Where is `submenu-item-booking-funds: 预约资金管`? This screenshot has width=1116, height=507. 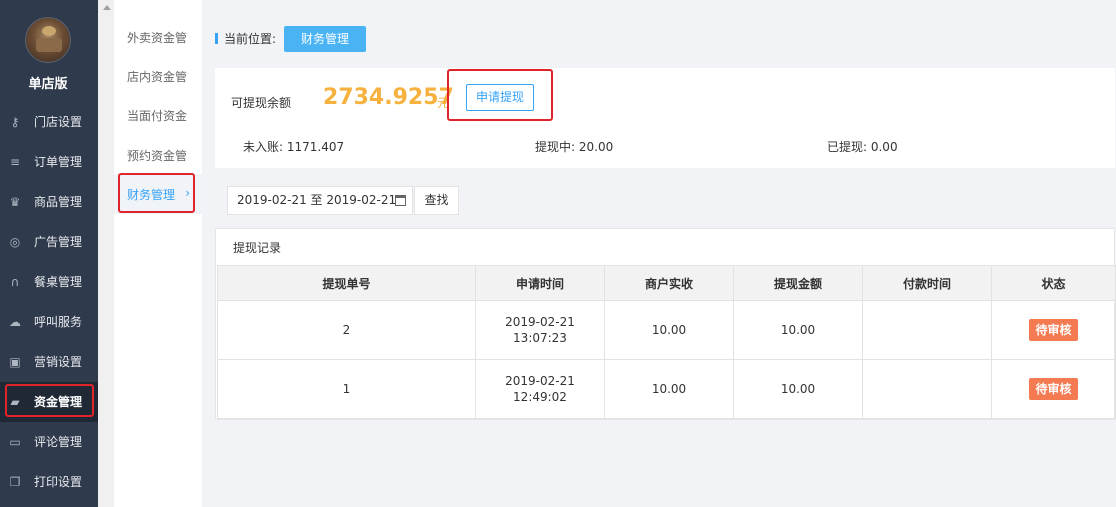 submenu-item-booking-funds: 预约资金管 is located at coordinates (158, 155).